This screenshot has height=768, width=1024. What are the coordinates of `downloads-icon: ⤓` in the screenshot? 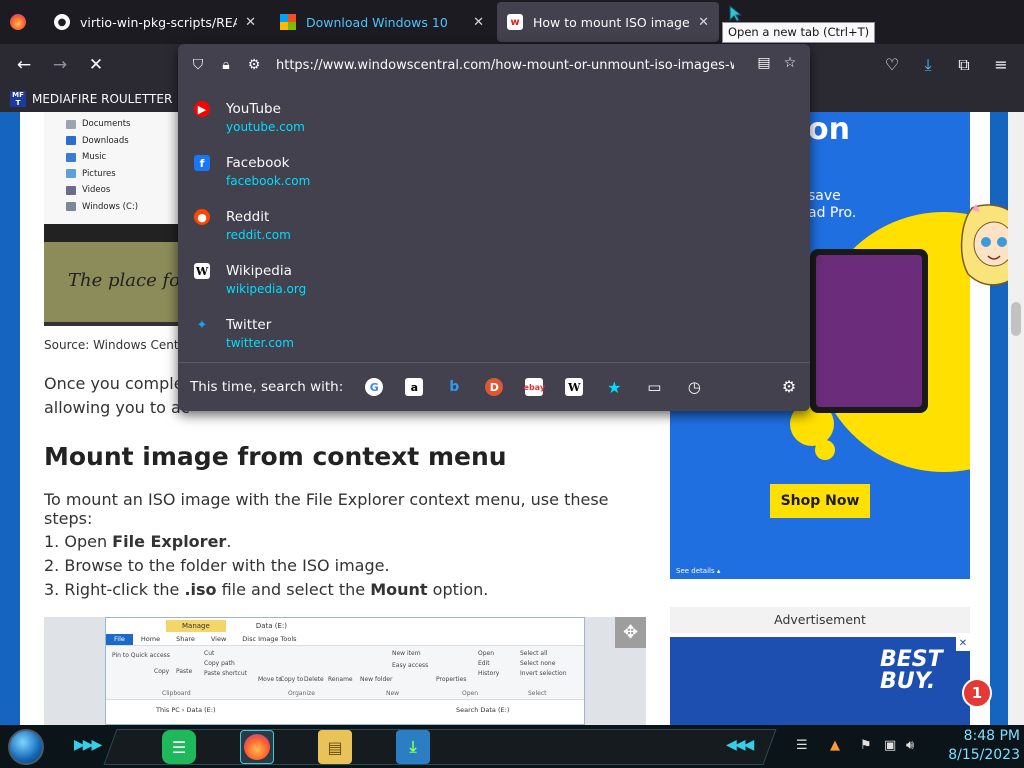 It's located at (928, 65).